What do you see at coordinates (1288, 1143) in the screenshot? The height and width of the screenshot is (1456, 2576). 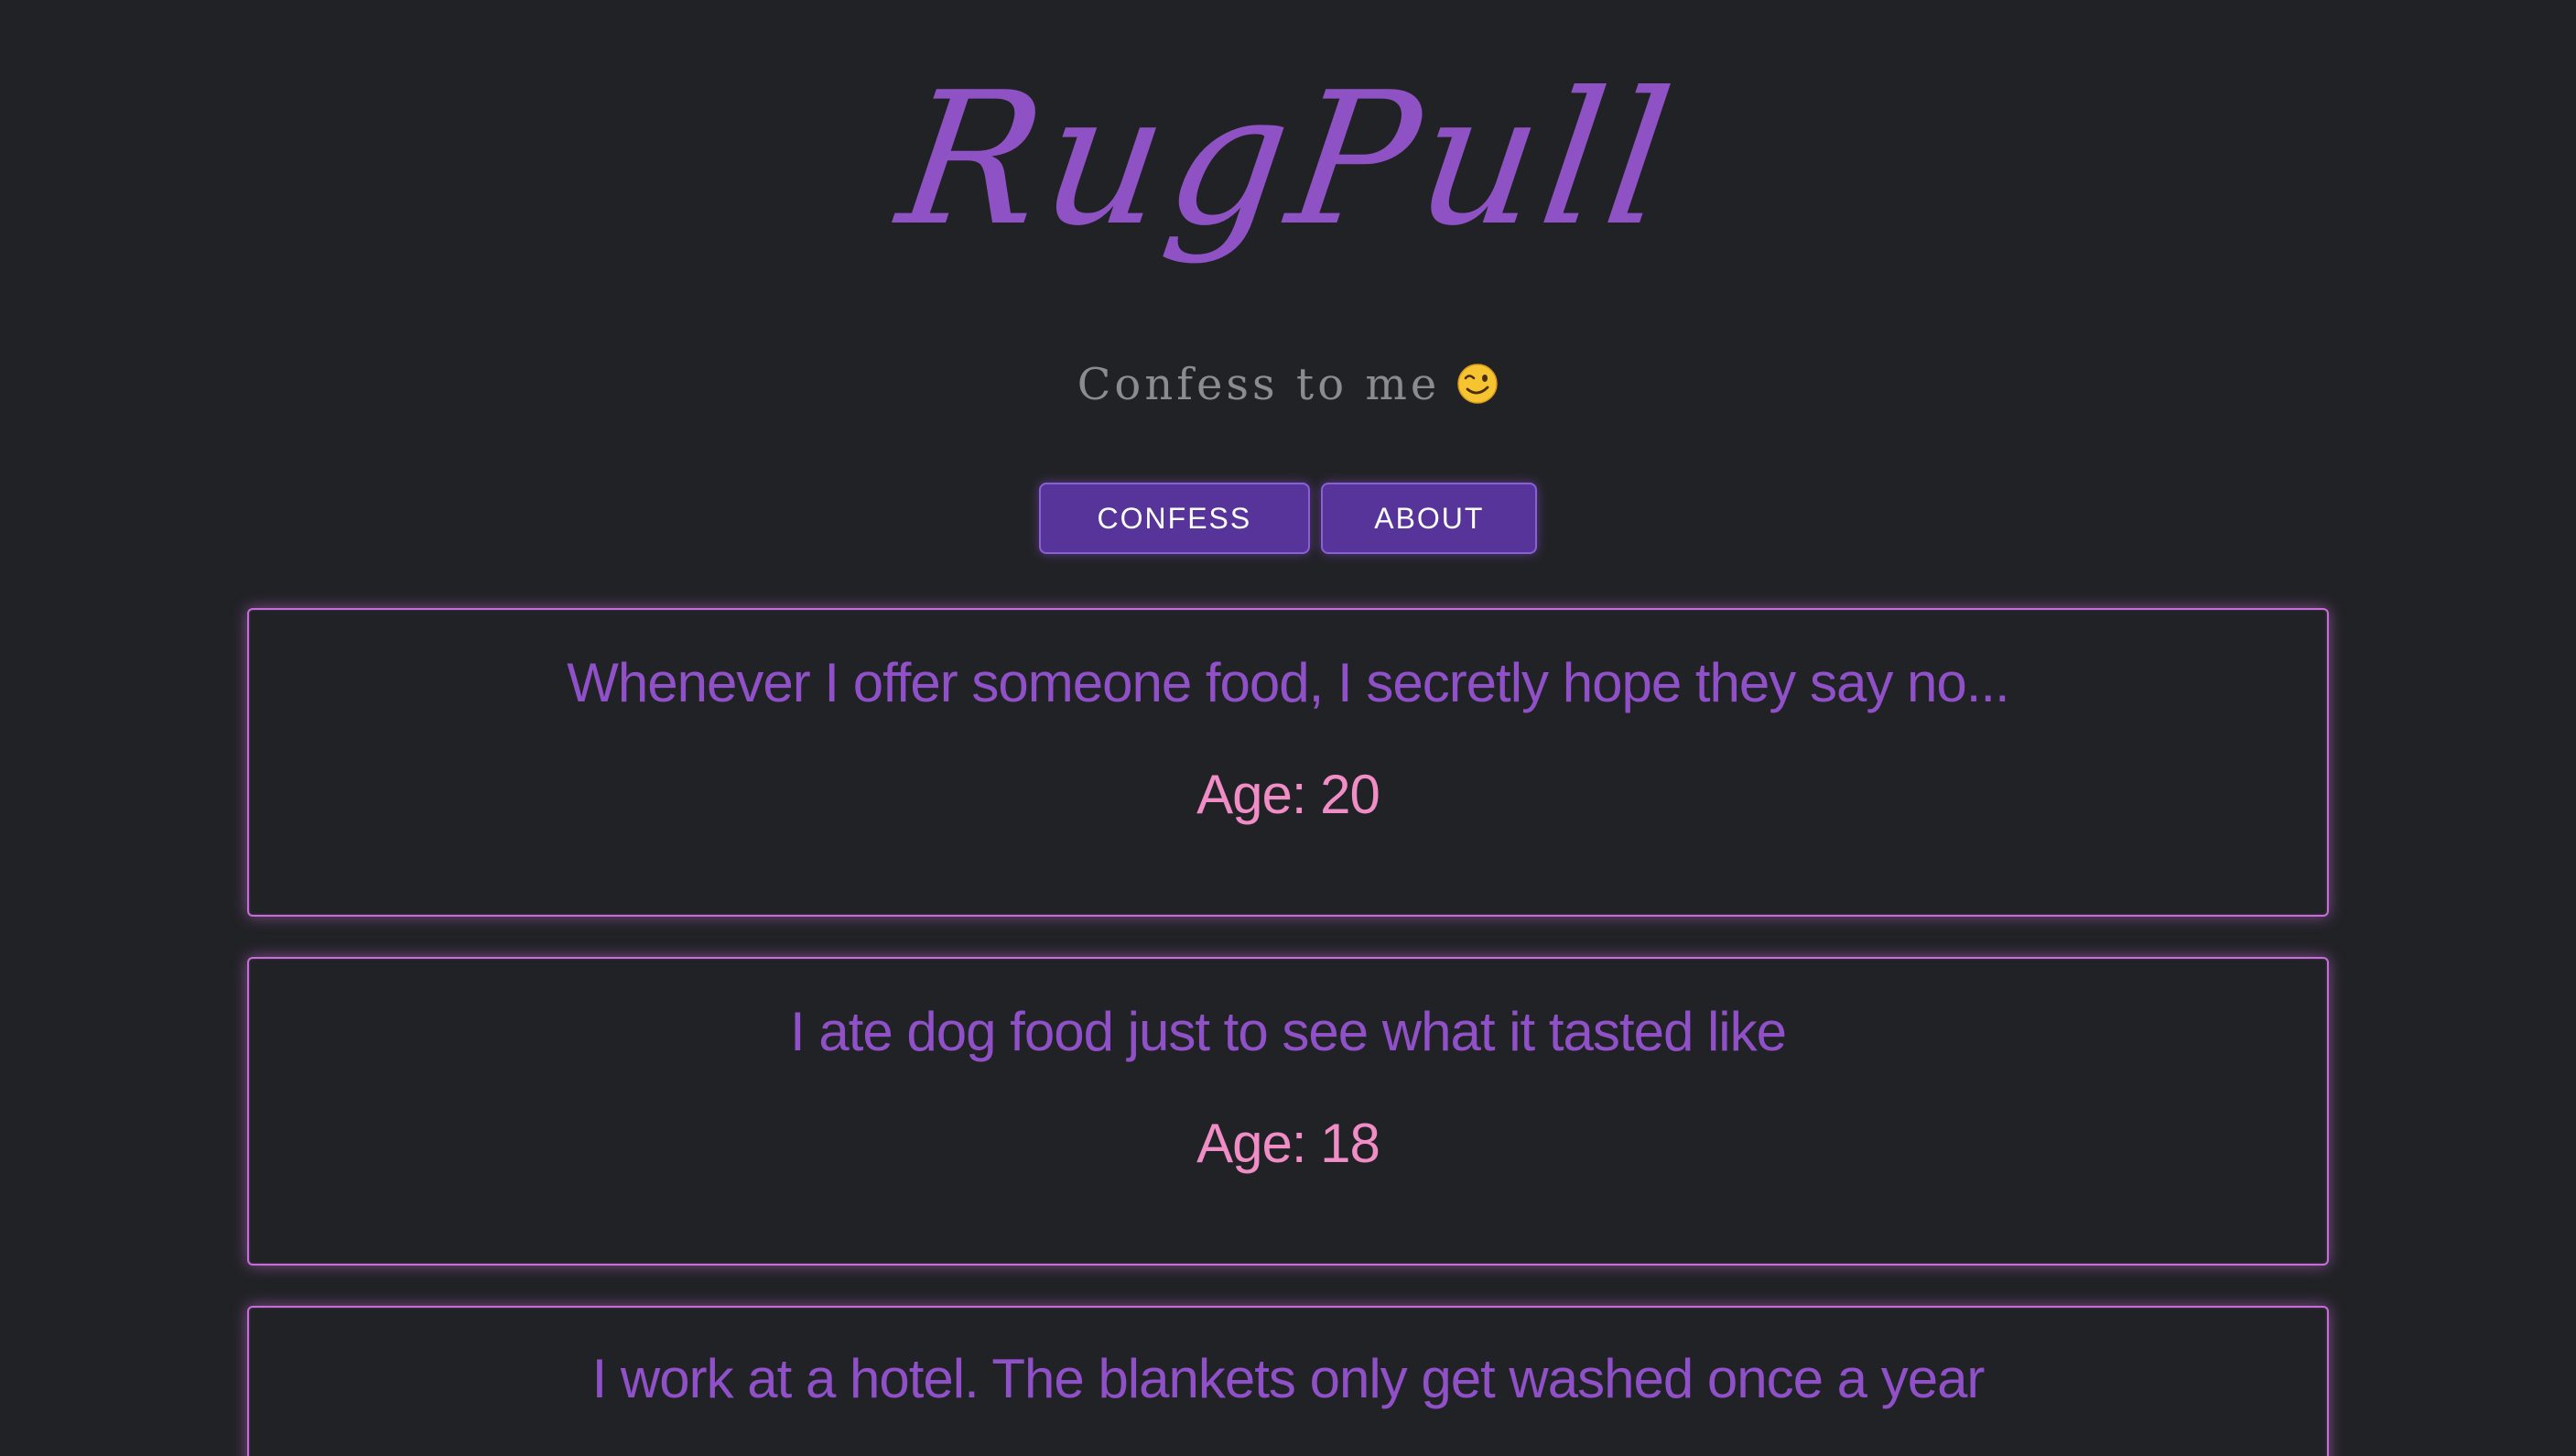 I see `confession-age: Age: 18` at bounding box center [1288, 1143].